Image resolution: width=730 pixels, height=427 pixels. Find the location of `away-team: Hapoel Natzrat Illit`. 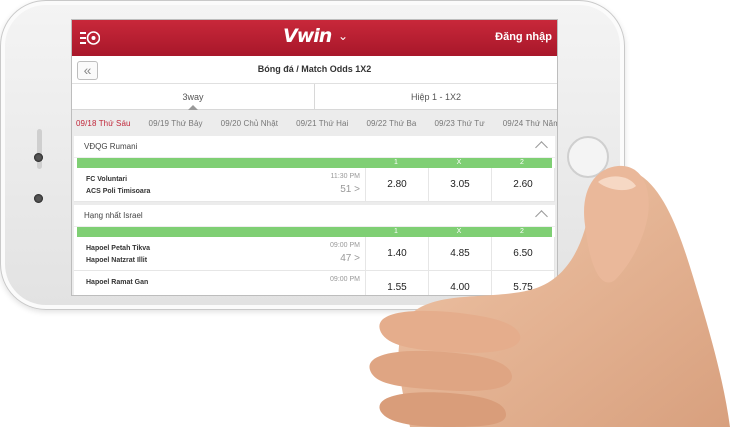

away-team: Hapoel Natzrat Illit is located at coordinates (117, 260).